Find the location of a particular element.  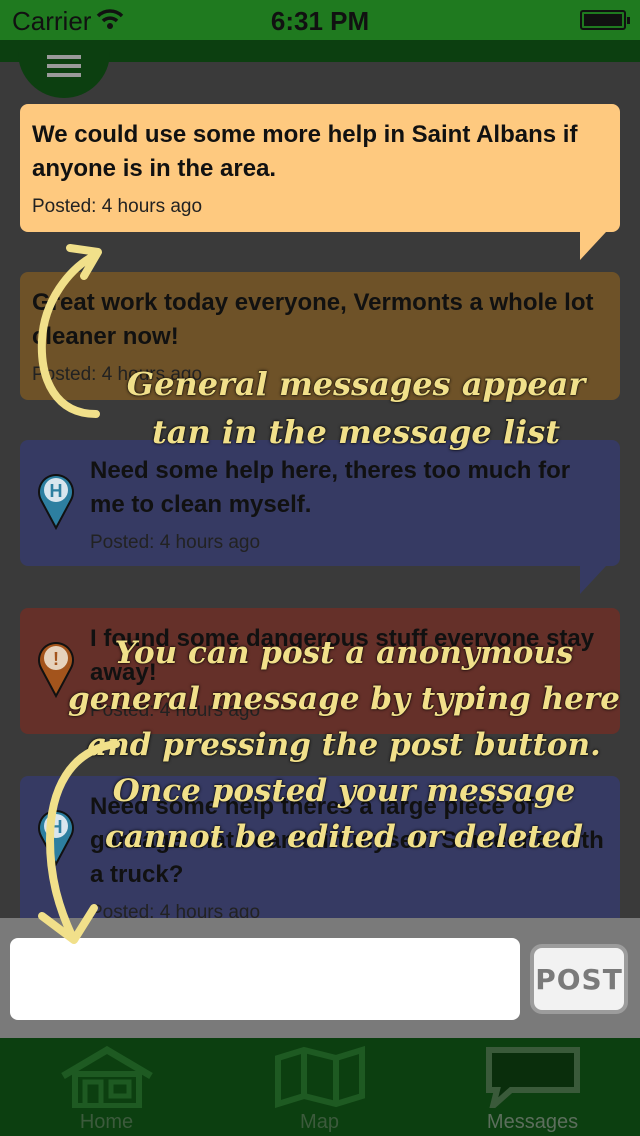

map-icon is located at coordinates (319, 1077).